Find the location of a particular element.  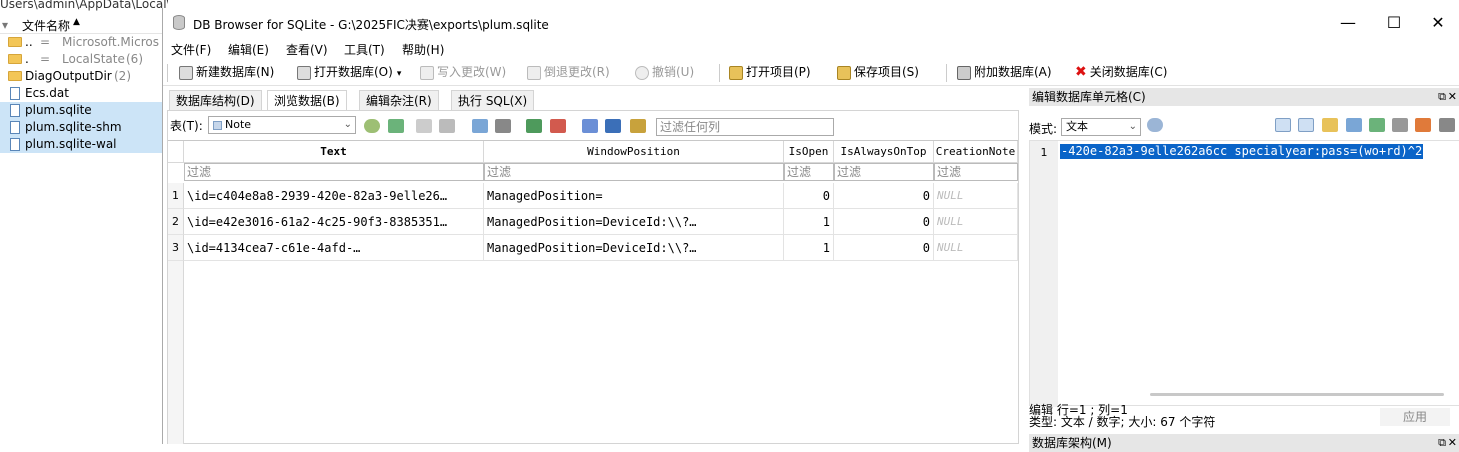

sort-asc-icon: ▲ is located at coordinates (76, 22).